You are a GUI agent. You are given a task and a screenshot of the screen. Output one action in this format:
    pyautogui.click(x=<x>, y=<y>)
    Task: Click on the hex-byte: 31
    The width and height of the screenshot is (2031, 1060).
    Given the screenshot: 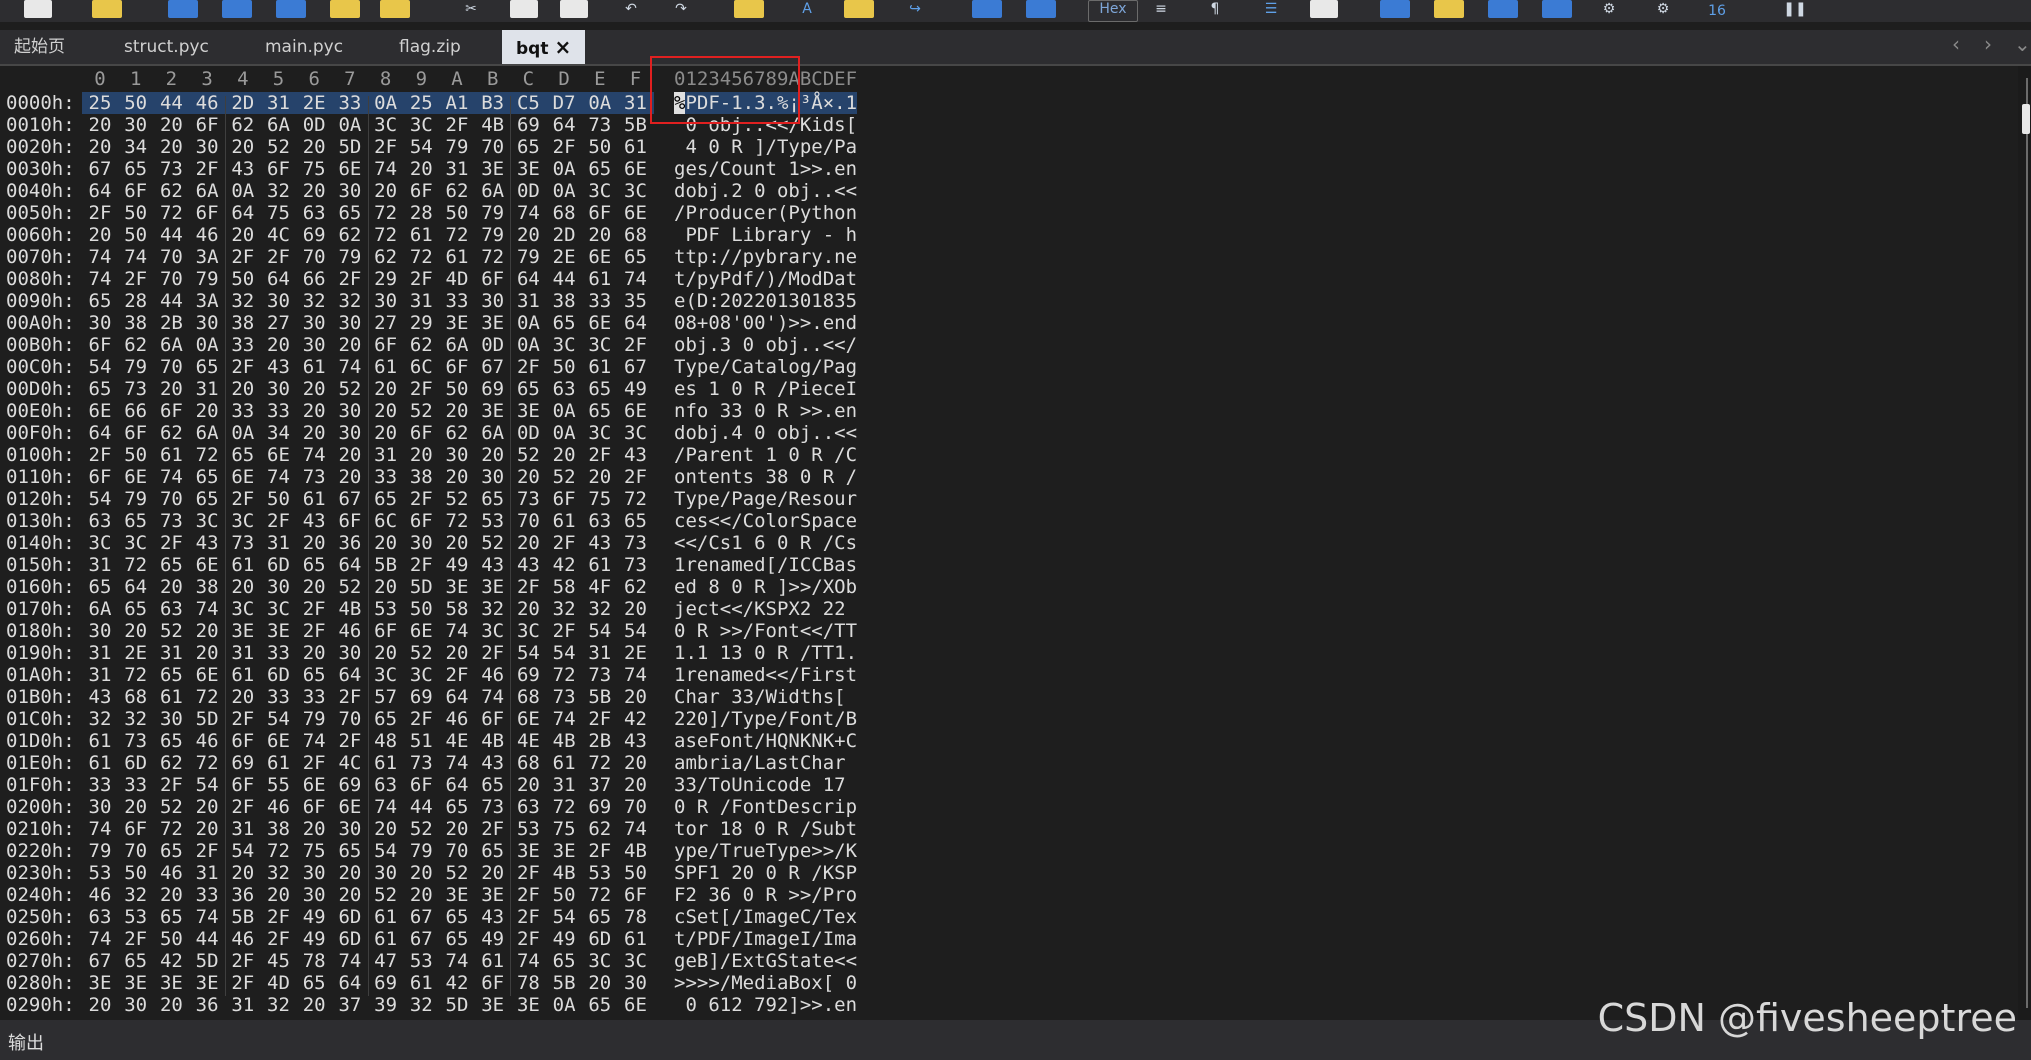 What is the action you would take?
    pyautogui.click(x=635, y=103)
    